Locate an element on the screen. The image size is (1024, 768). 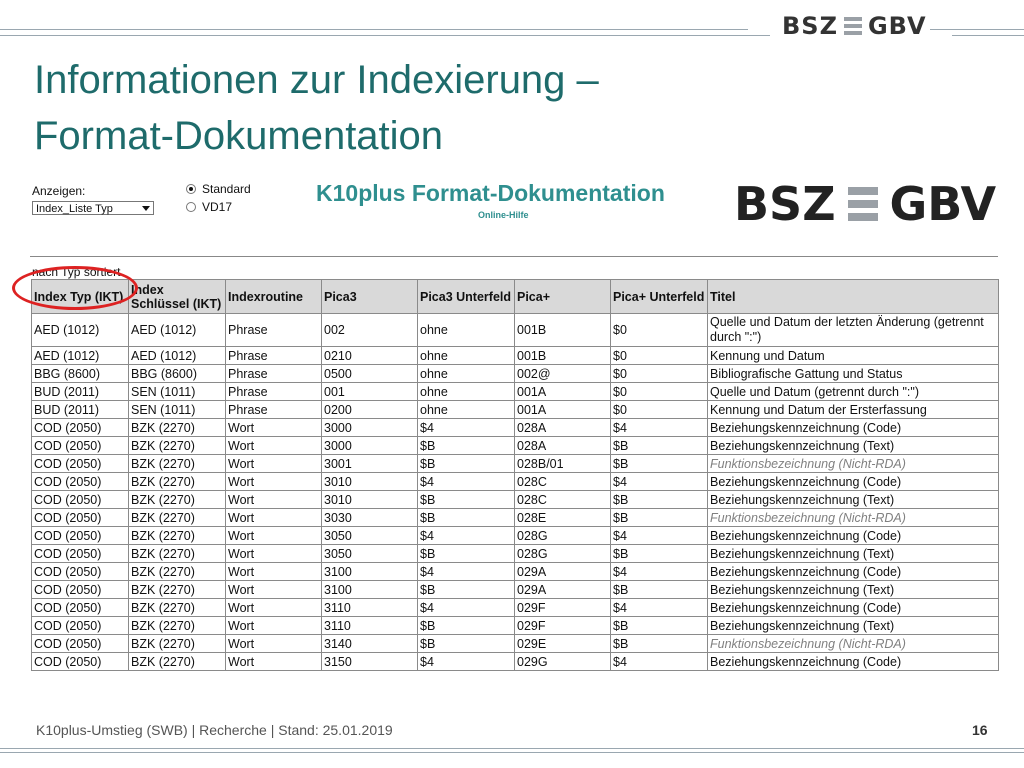
radio-standard: Standard is located at coordinates (218, 189).